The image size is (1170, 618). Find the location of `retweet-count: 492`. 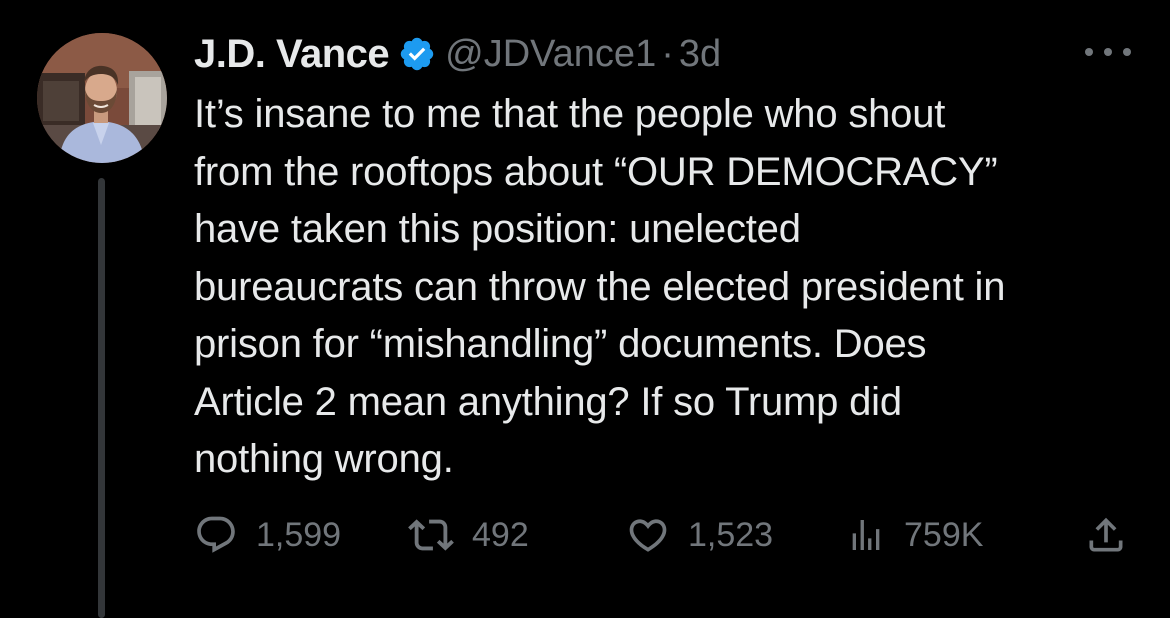

retweet-count: 492 is located at coordinates (500, 534).